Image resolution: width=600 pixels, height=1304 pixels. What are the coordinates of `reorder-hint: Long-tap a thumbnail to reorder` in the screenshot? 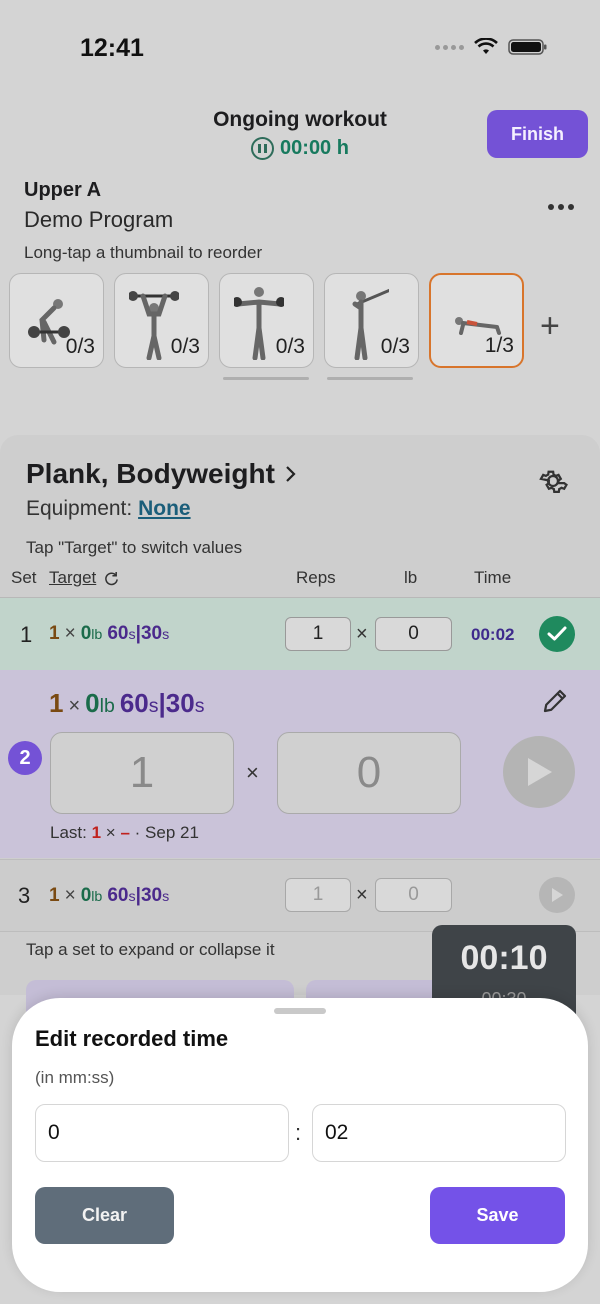 It's located at (143, 252).